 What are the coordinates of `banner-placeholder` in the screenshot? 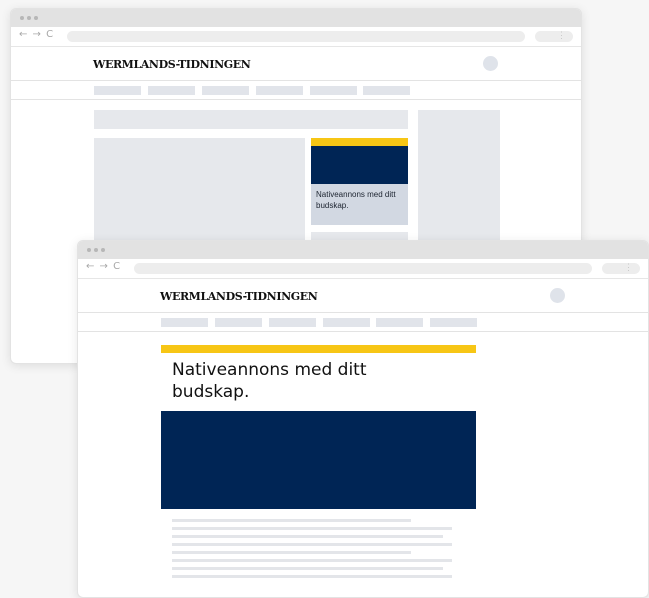 It's located at (251, 119).